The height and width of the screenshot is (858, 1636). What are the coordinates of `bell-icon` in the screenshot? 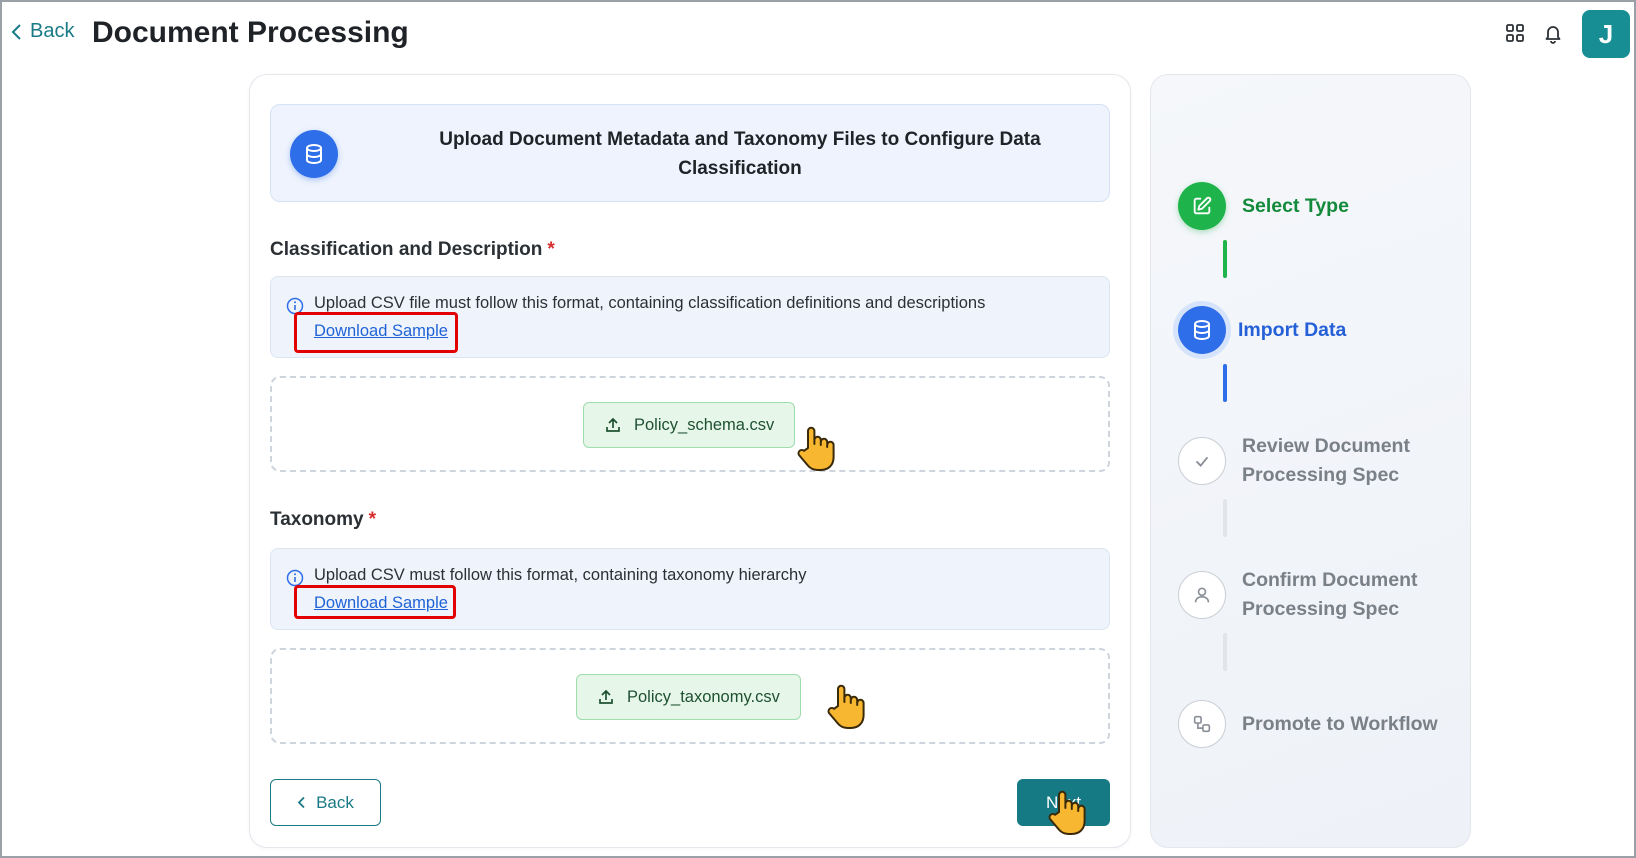 It's located at (1553, 33).